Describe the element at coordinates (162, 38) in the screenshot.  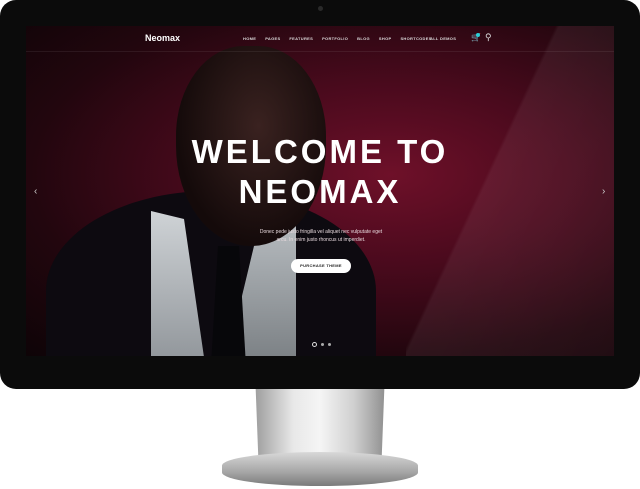
I see `logo: Neomax` at that location.